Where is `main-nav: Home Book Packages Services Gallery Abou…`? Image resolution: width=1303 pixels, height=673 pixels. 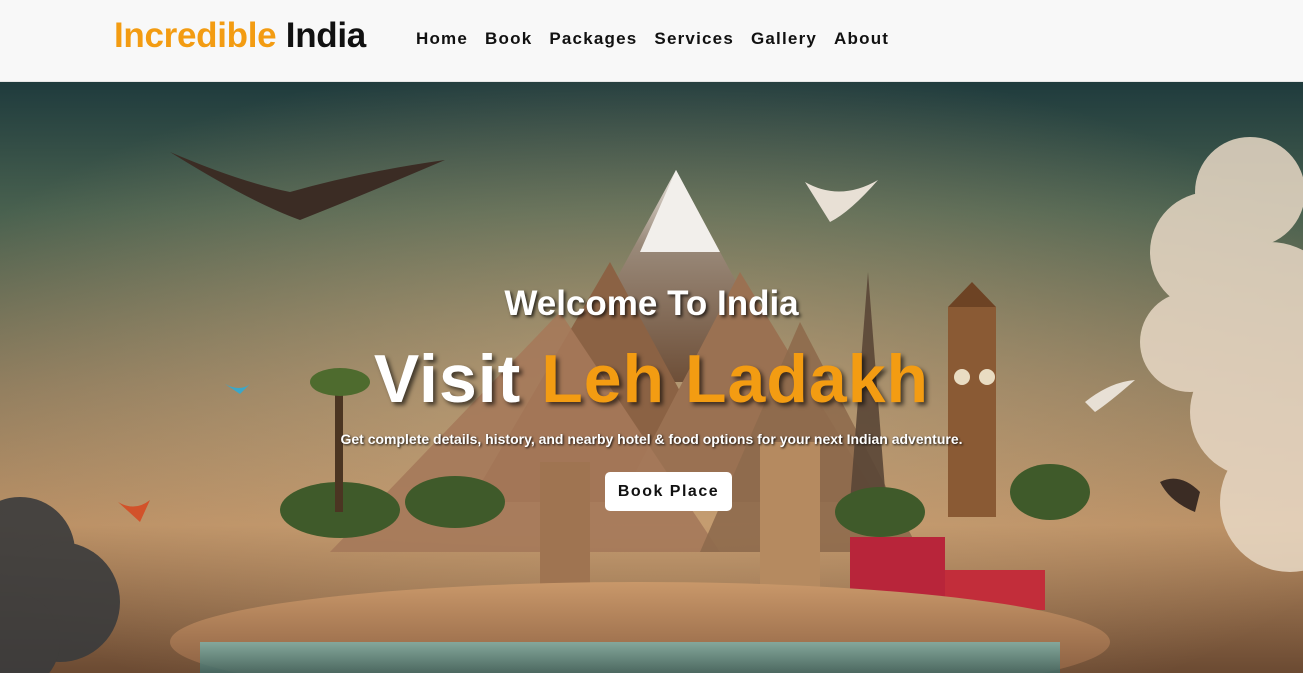
main-nav: Home Book Packages Services Gallery Abou… is located at coordinates (652, 39).